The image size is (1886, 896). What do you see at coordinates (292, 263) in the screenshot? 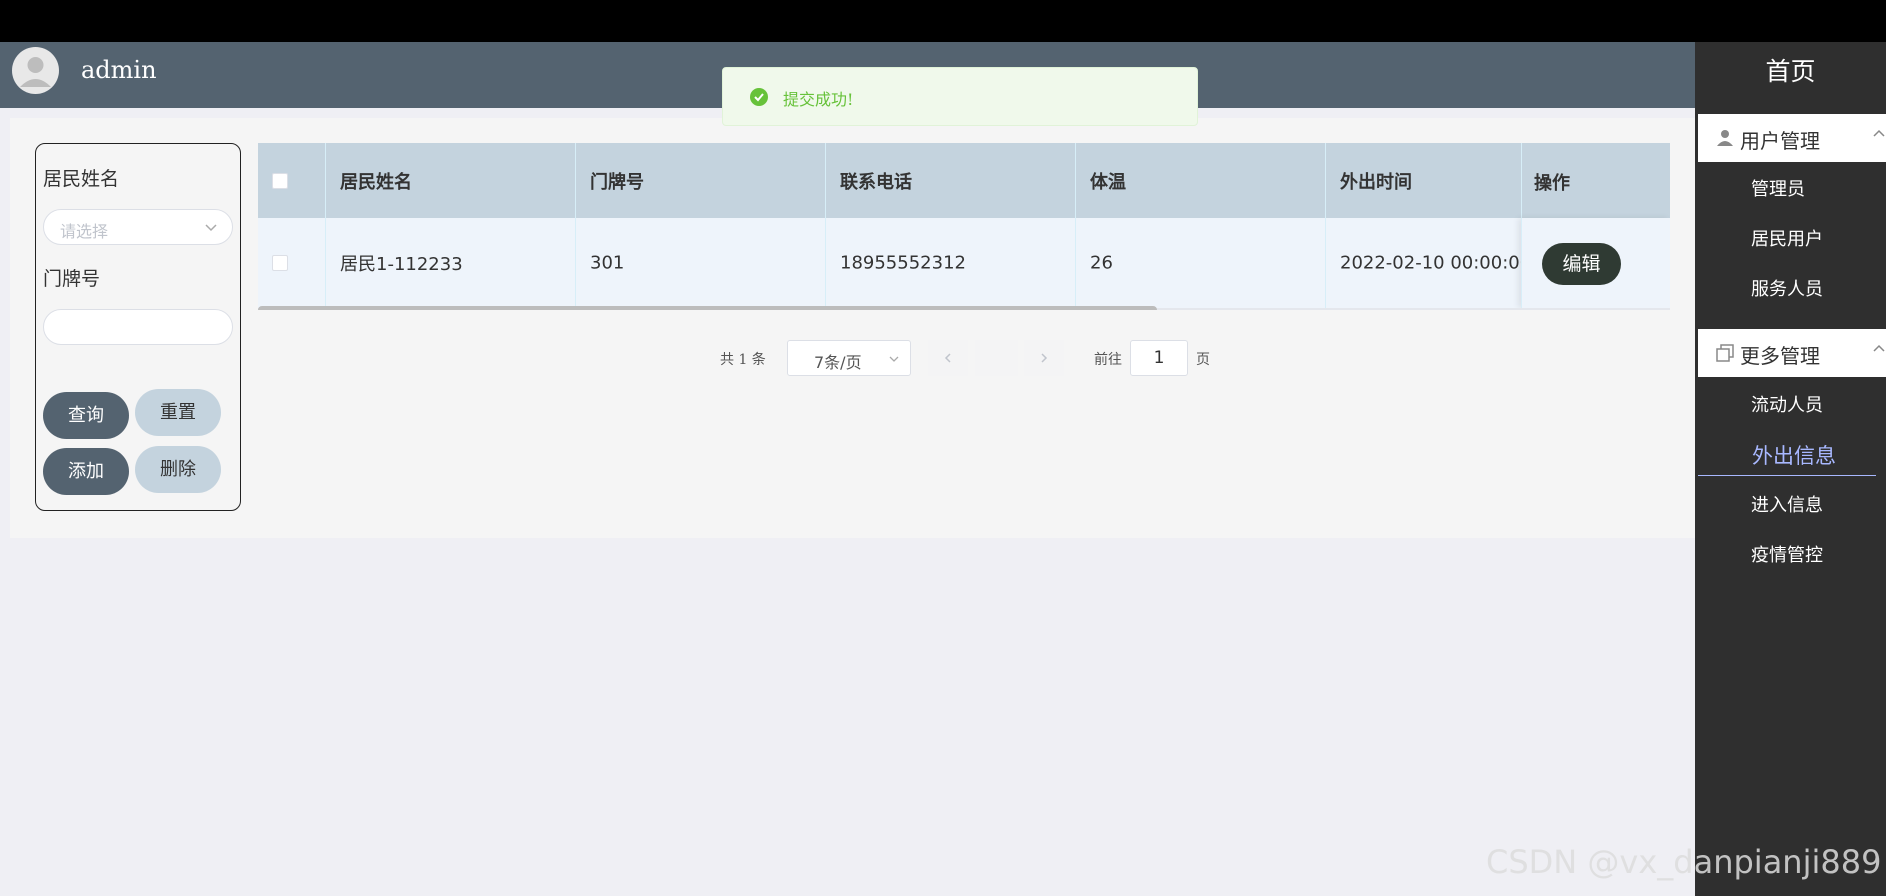
I see `row-checkbox-cell` at bounding box center [292, 263].